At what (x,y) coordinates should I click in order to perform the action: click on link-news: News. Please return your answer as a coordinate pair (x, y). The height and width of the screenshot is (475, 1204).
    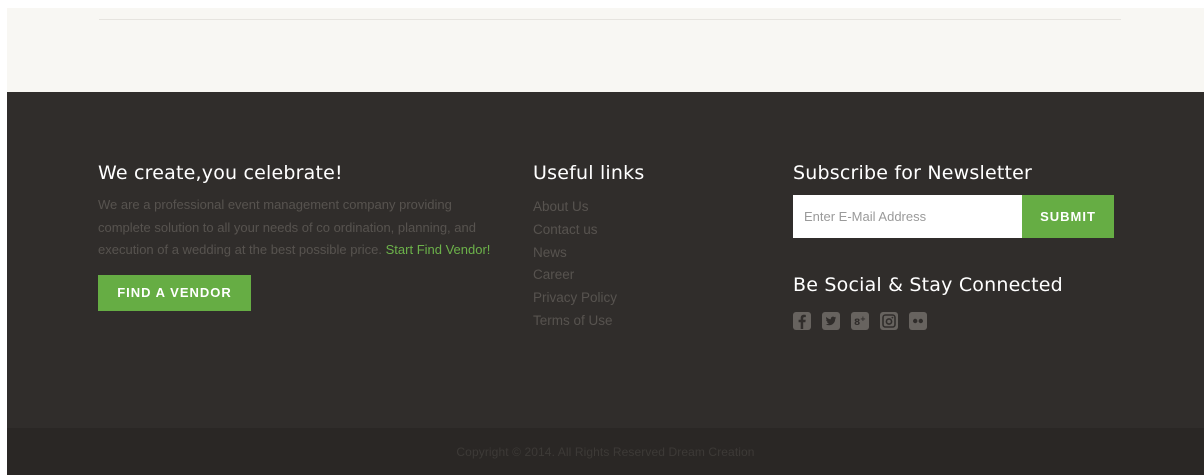
    Looking at the image, I should click on (633, 253).